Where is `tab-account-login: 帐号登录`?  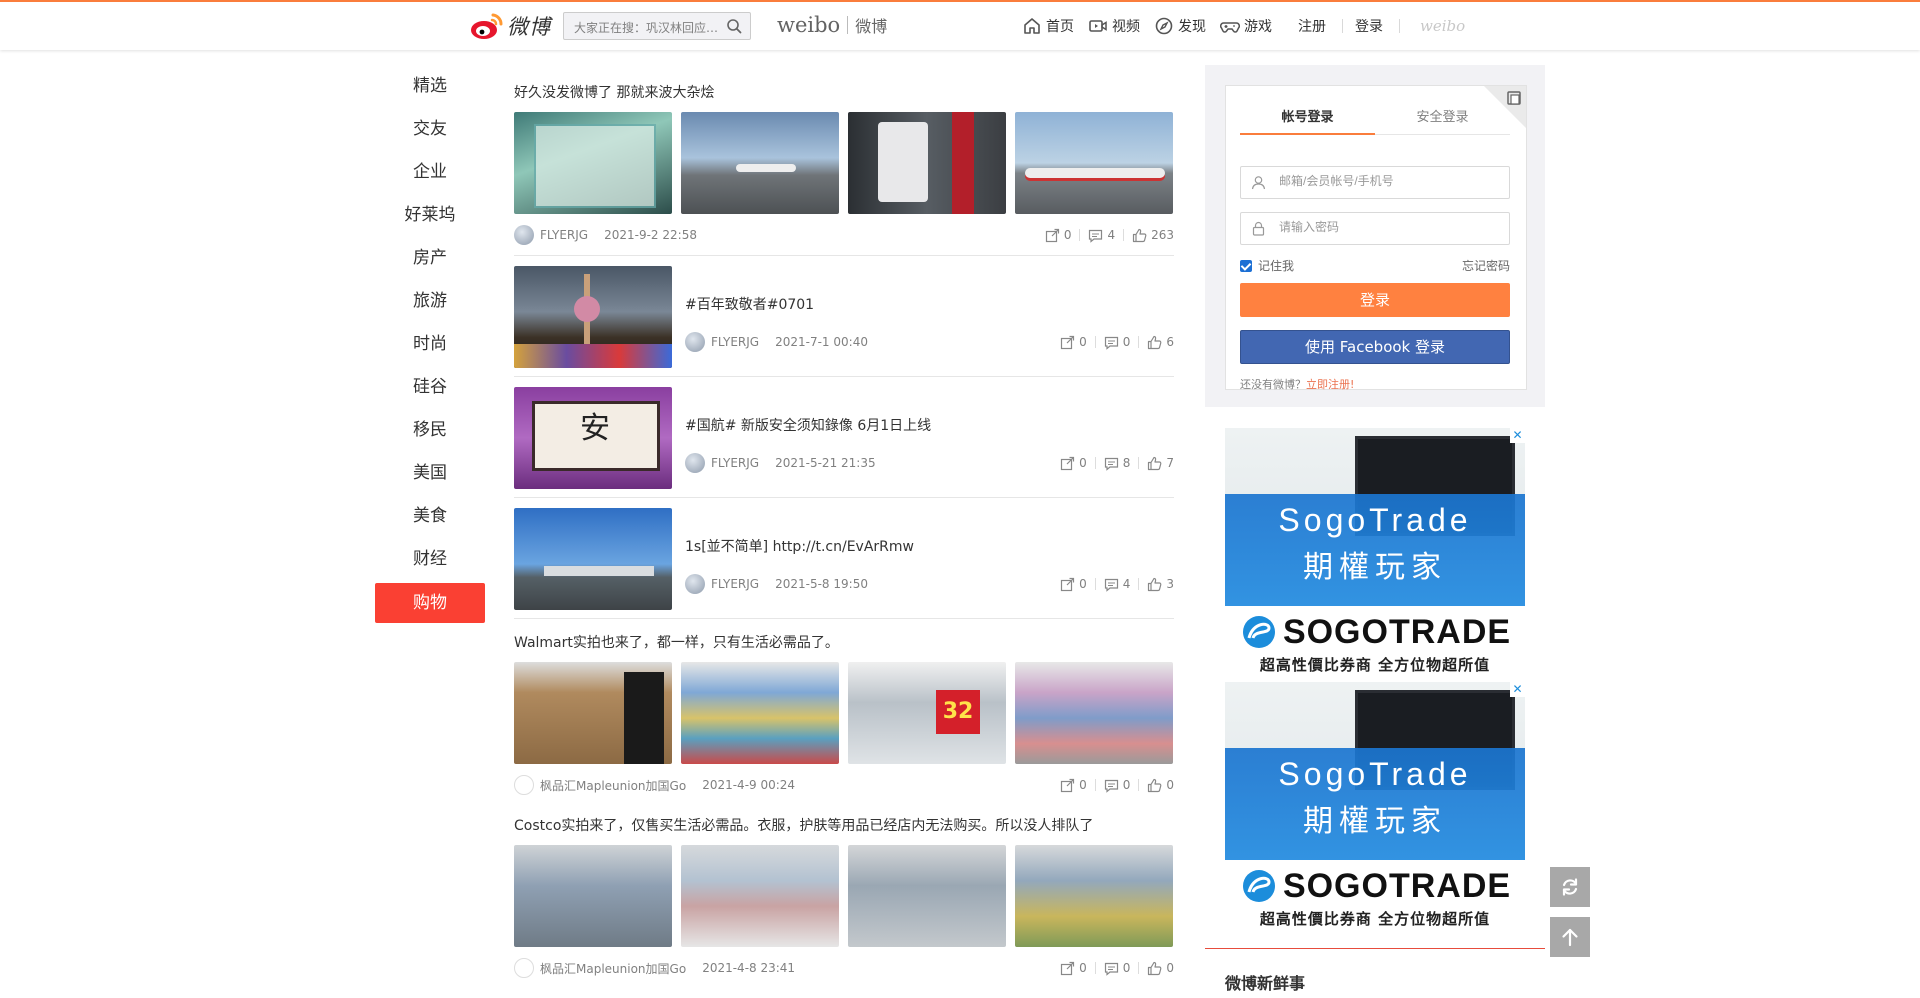
tab-account-login: 帐号登录 is located at coordinates (1307, 120).